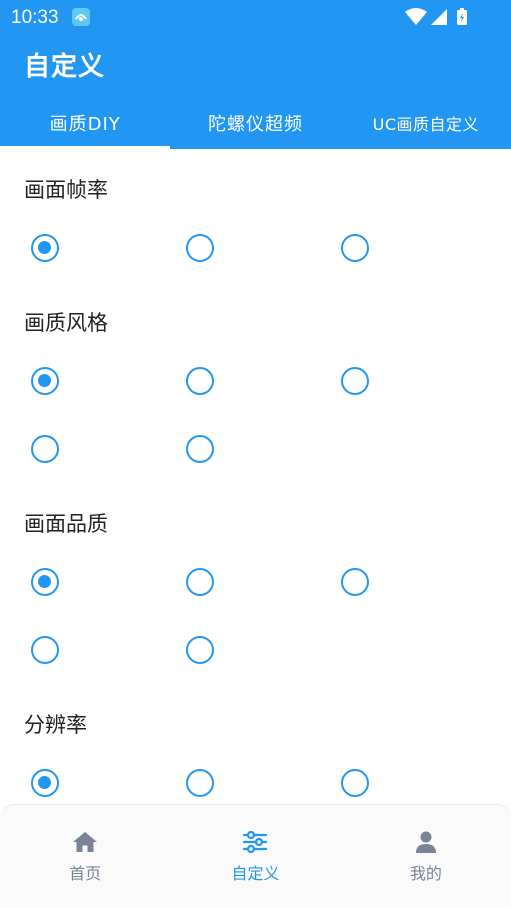 This screenshot has height=908, width=511. What do you see at coordinates (66, 190) in the screenshot?
I see `section-title-frame-rate: 画面帧率` at bounding box center [66, 190].